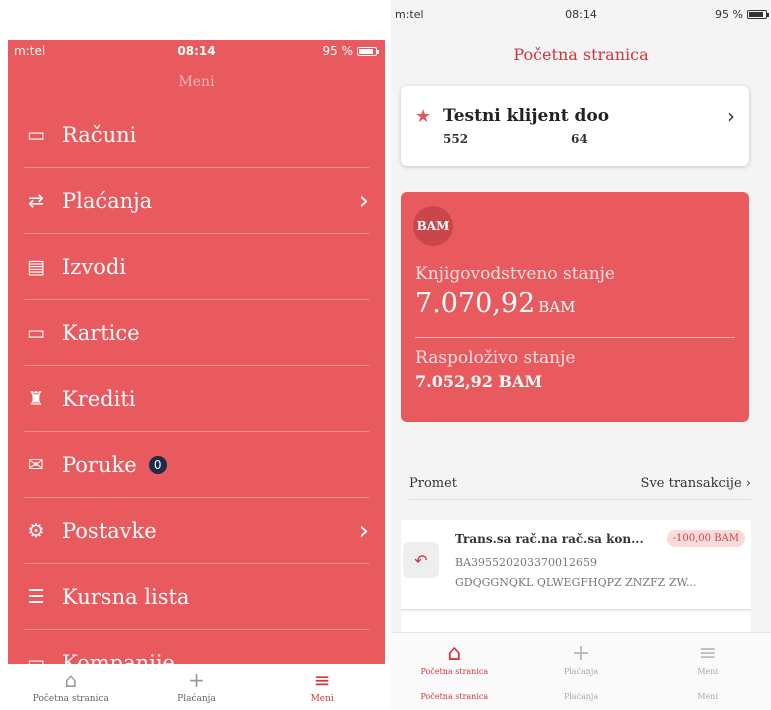 The image size is (771, 710). What do you see at coordinates (575, 337) in the screenshot?
I see `divider` at bounding box center [575, 337].